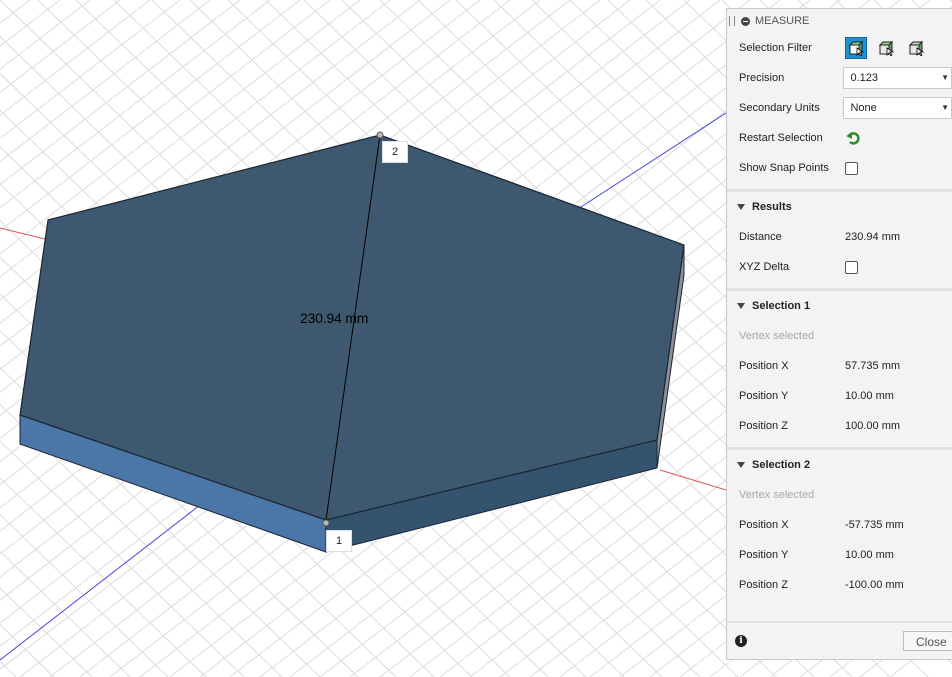  I want to click on selection1-x-label: Position X, so click(764, 366).